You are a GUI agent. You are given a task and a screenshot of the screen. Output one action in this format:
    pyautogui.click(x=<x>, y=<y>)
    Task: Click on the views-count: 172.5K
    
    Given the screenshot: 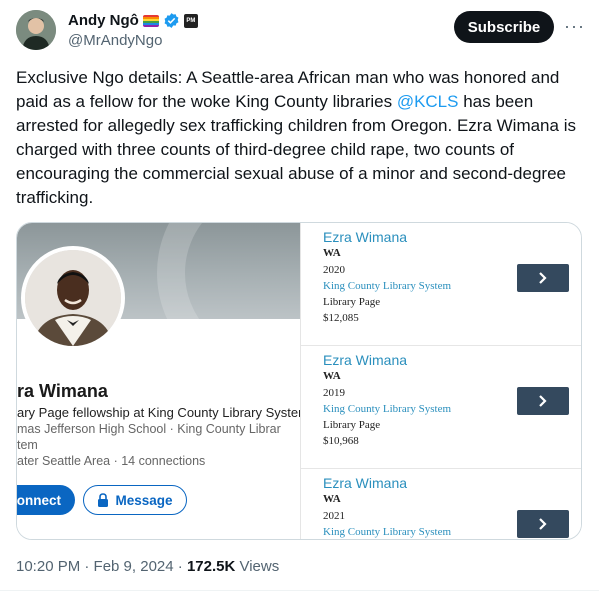 What is the action you would take?
    pyautogui.click(x=211, y=566)
    